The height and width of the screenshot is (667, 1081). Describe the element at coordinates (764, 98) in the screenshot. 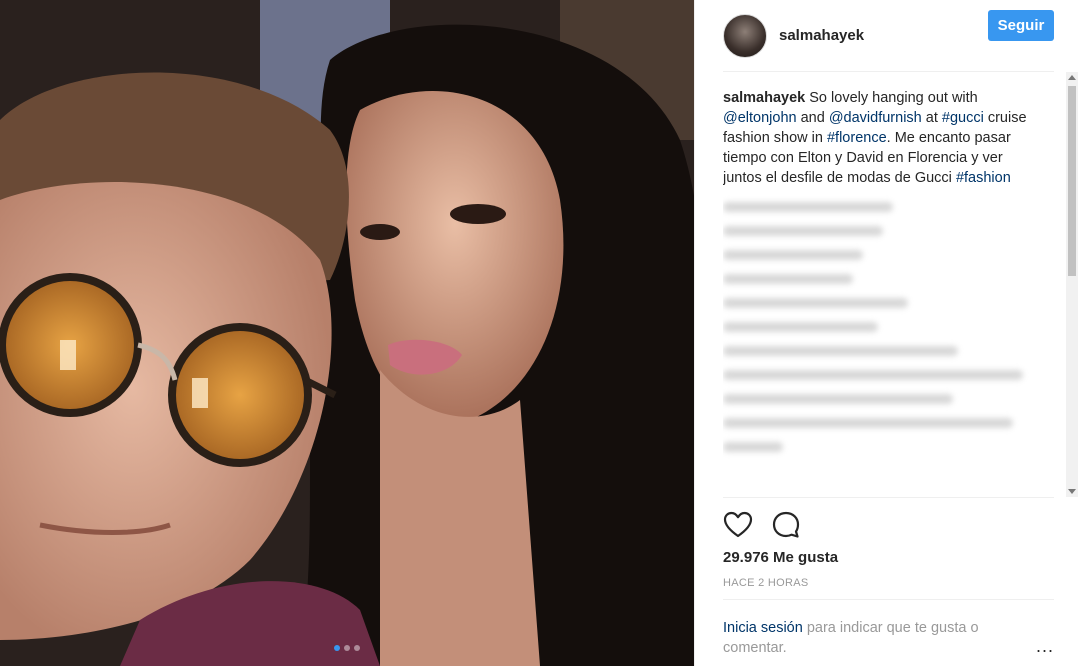

I see `caption-username: salmahayek` at that location.